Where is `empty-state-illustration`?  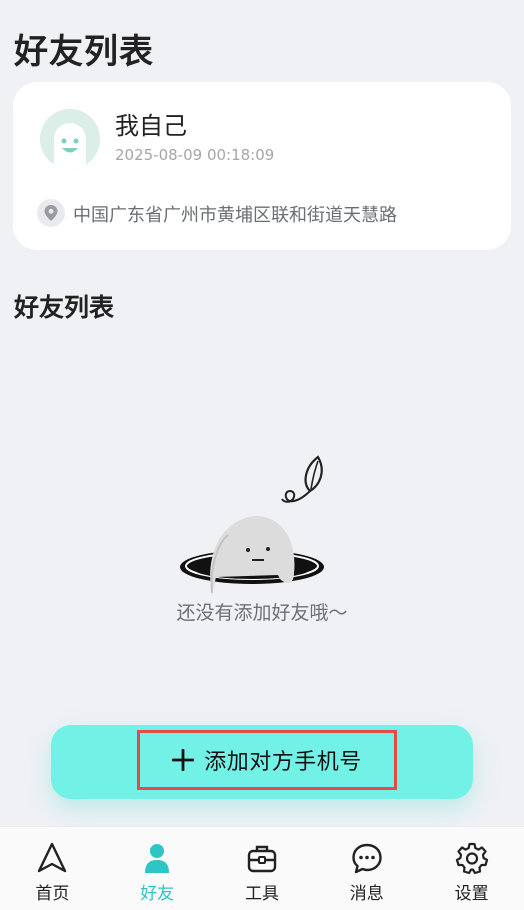
empty-state-illustration is located at coordinates (260, 522).